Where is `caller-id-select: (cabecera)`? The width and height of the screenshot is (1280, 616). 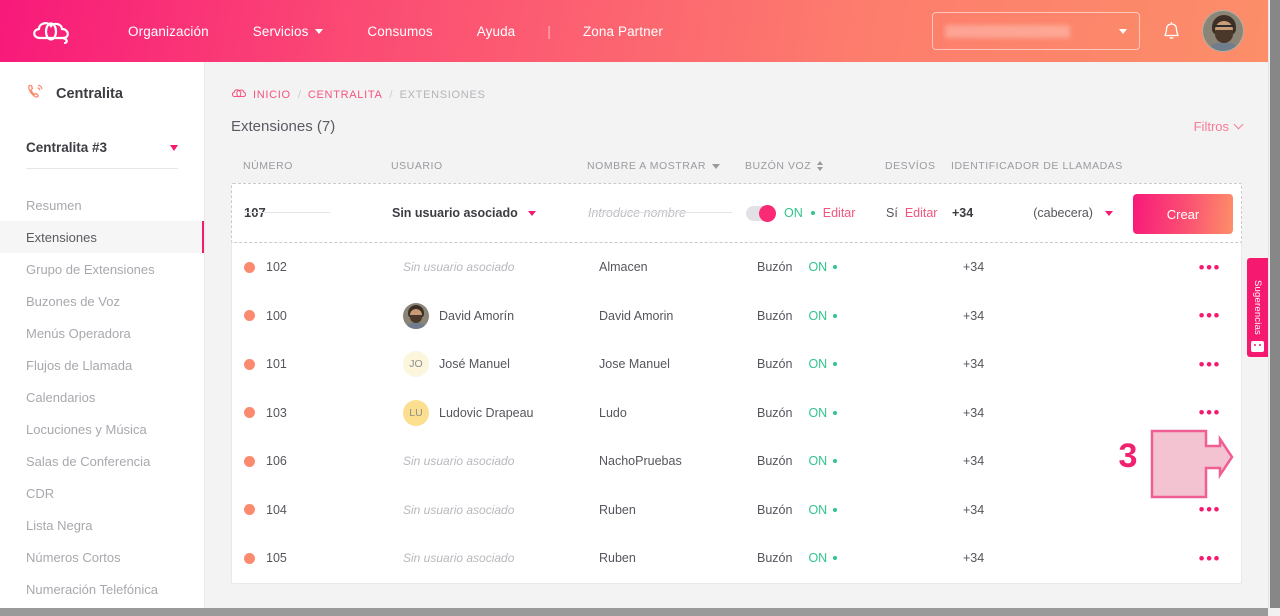 caller-id-select: (cabecera) is located at coordinates (1073, 213).